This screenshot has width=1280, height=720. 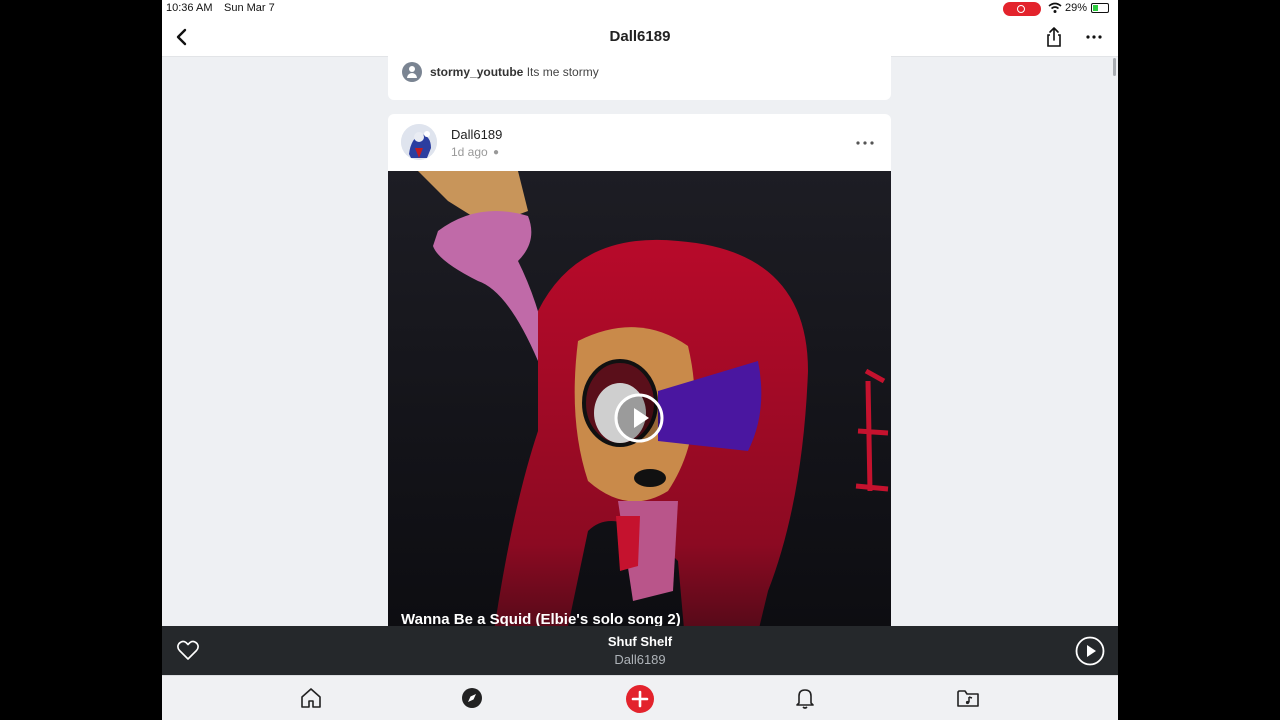 I want to click on status-time: 10:36 AM, so click(x=189, y=8).